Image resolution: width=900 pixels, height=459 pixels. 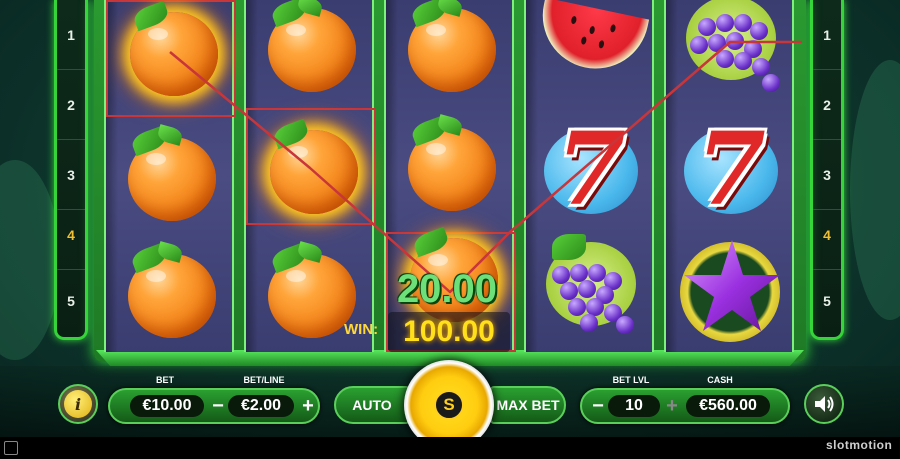 What do you see at coordinates (264, 380) in the screenshot?
I see `bet-line-label: BET/LINE` at bounding box center [264, 380].